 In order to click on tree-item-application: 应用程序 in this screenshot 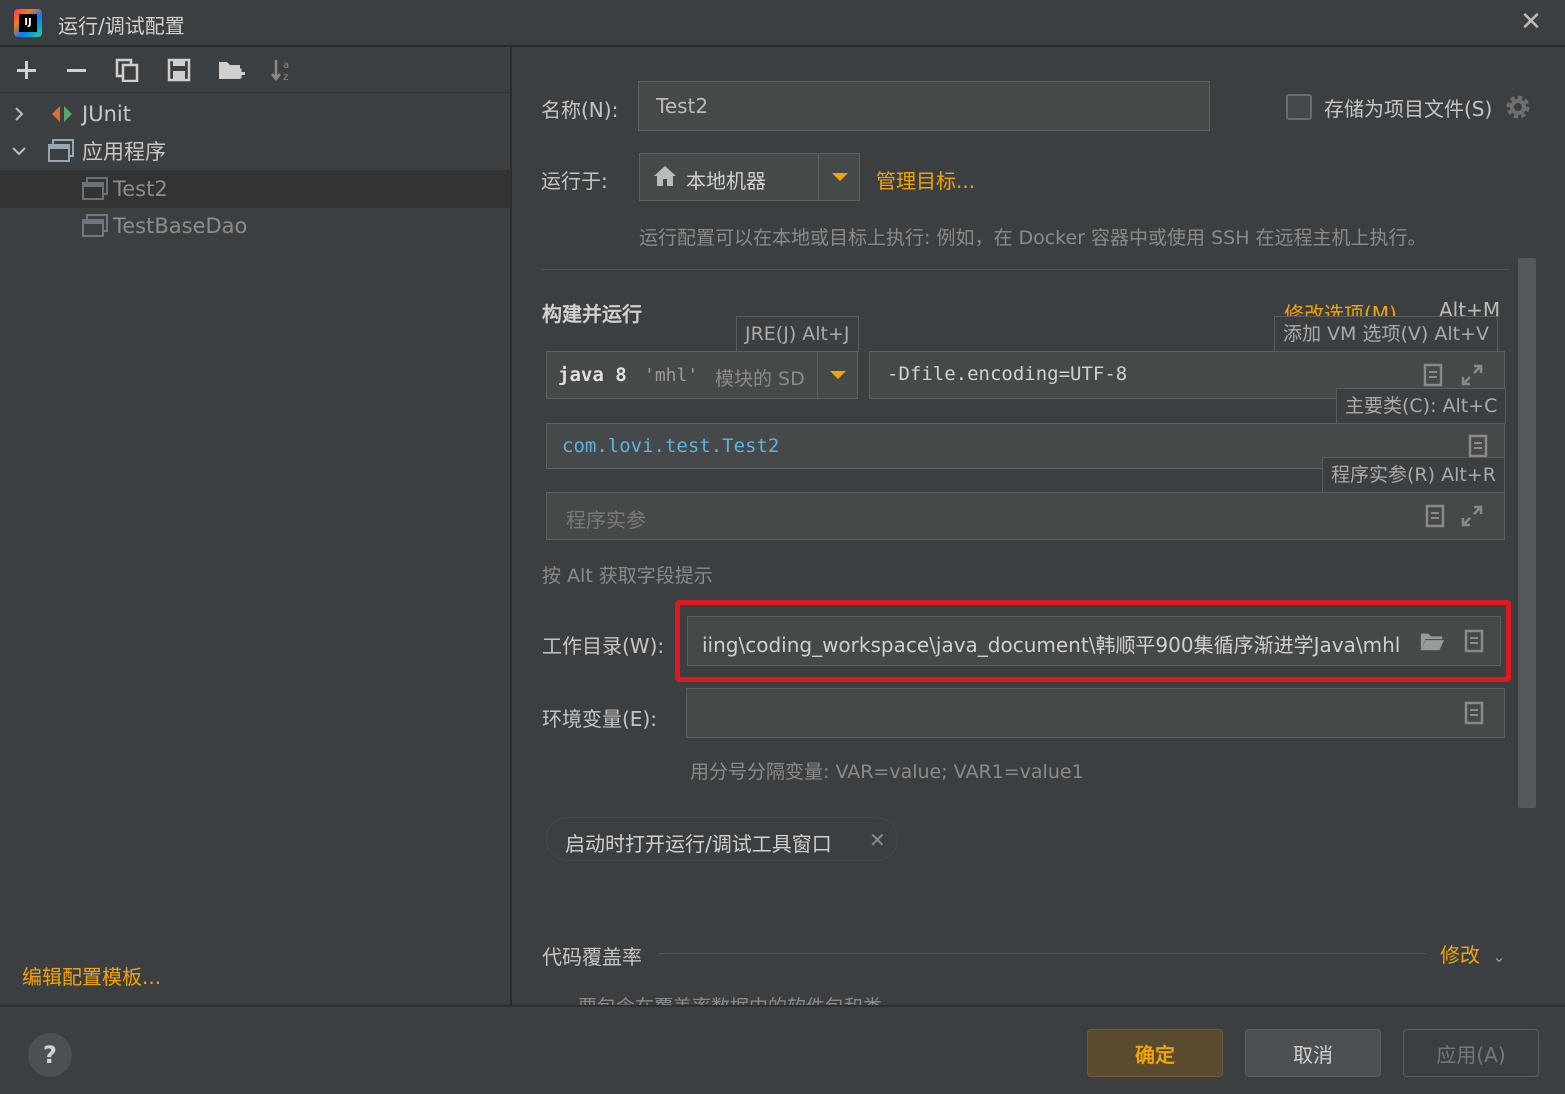, I will do `click(255, 151)`.